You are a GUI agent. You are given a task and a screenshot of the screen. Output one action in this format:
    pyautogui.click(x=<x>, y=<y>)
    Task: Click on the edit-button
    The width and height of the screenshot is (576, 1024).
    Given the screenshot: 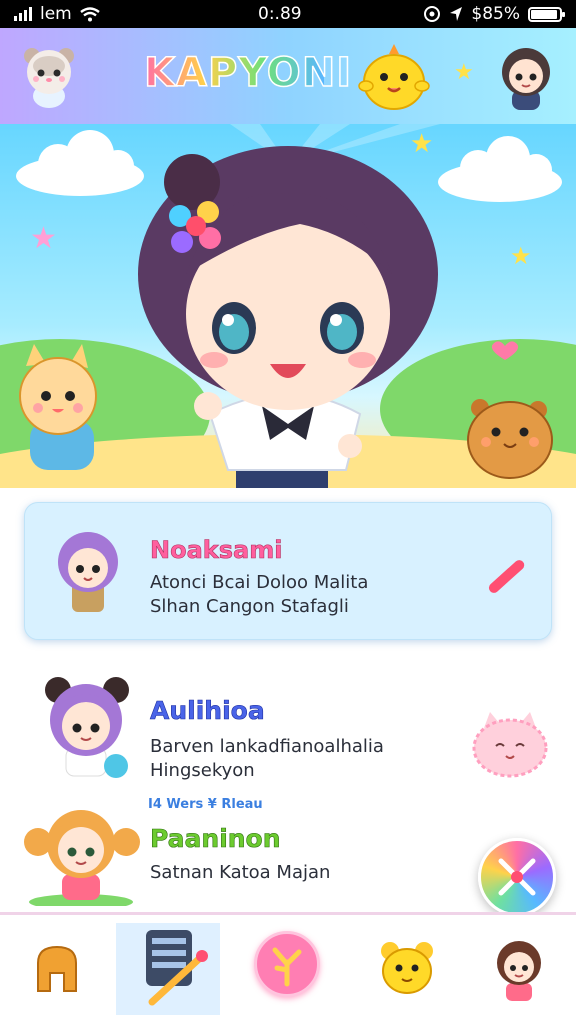 What is the action you would take?
    pyautogui.click(x=503, y=577)
    